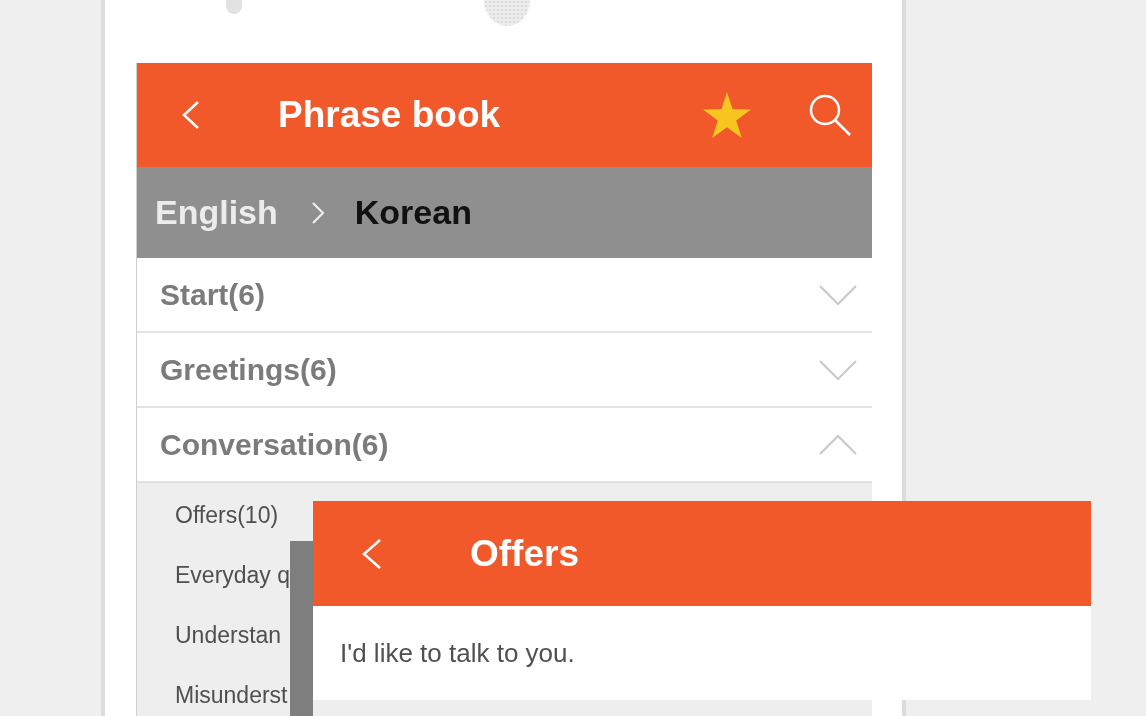 This screenshot has height=716, width=1146. I want to click on category-row: Start(6), so click(504, 295).